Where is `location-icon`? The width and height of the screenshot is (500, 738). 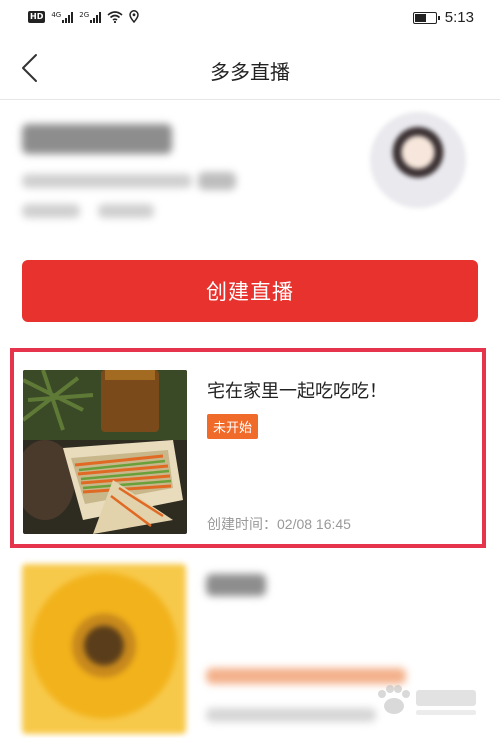
location-icon is located at coordinates (134, 16).